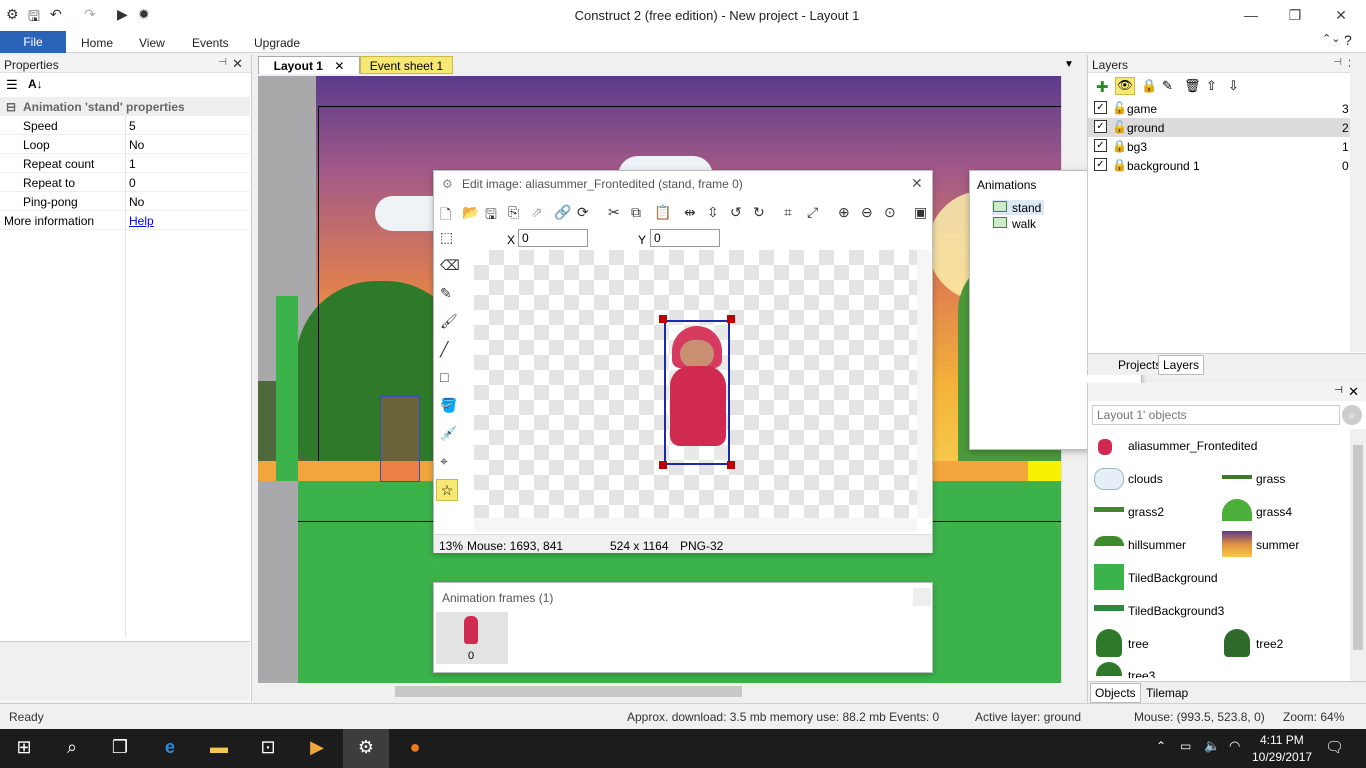 The height and width of the screenshot is (768, 1366). What do you see at coordinates (922, 597) in the screenshot?
I see `frames-close-button` at bounding box center [922, 597].